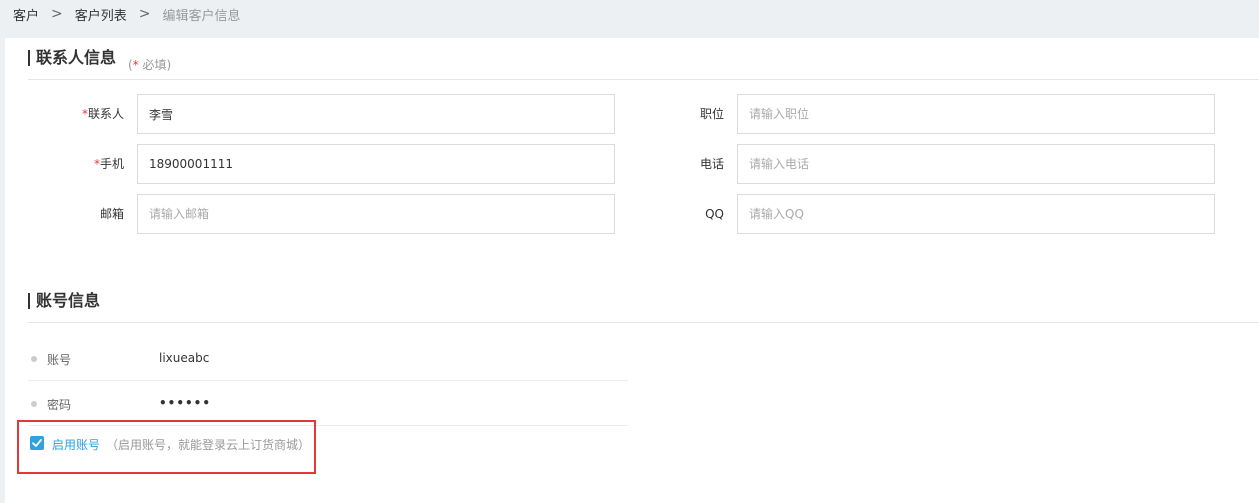 This screenshot has height=503, width=1259. What do you see at coordinates (72, 58) in the screenshot?
I see `section-title-contact: 联系人信息` at bounding box center [72, 58].